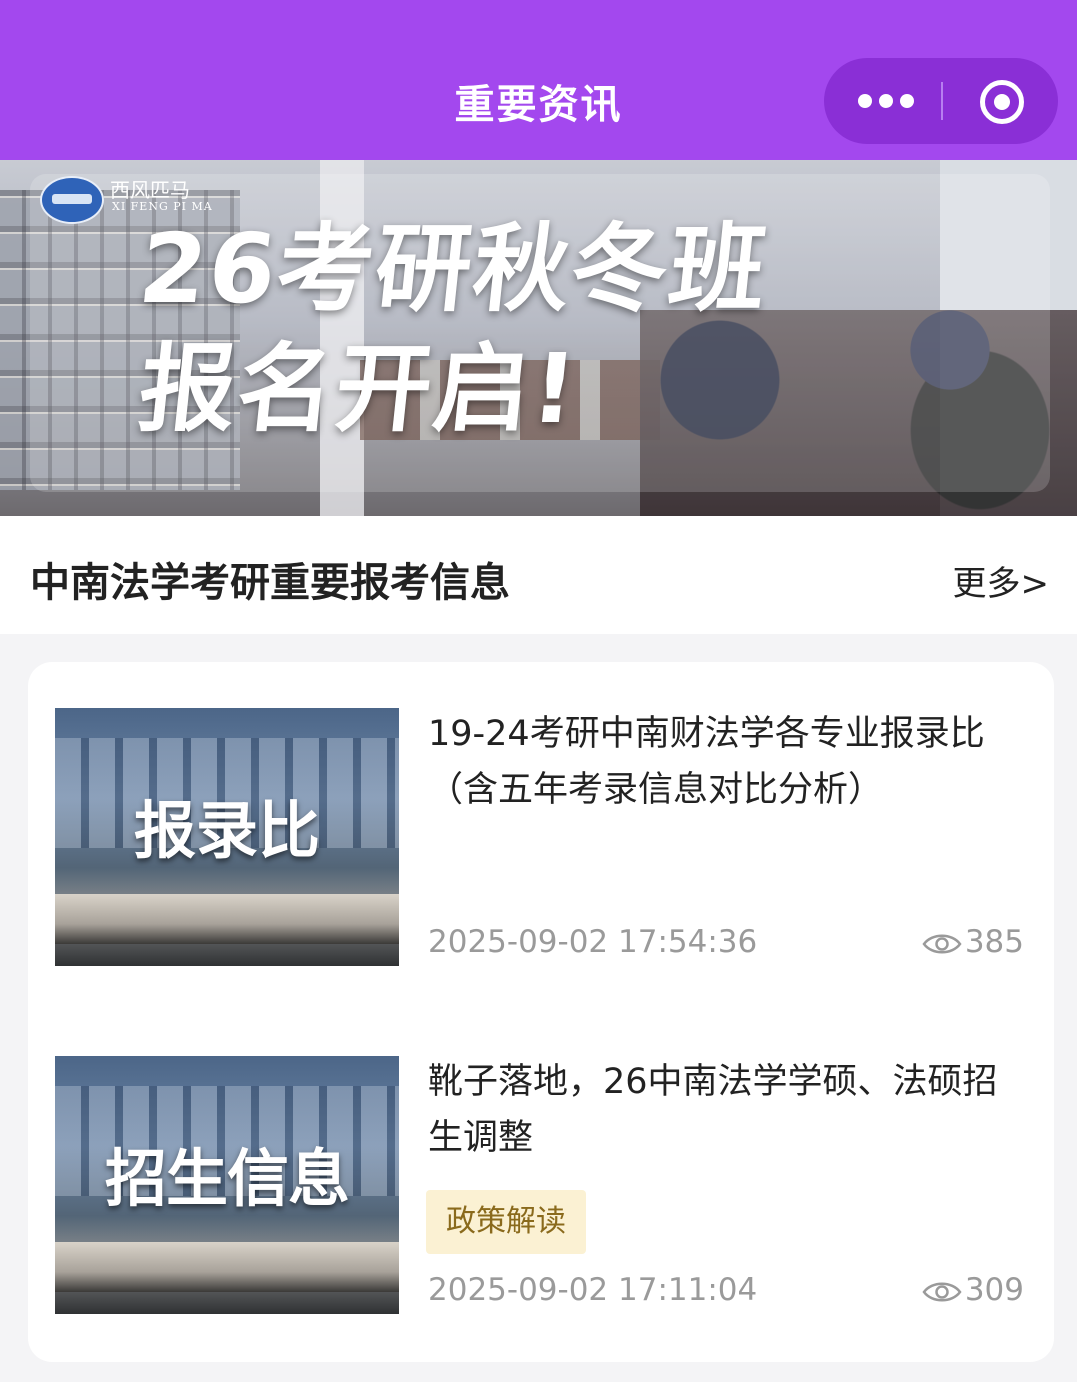 The image size is (1077, 1382). What do you see at coordinates (72, 200) in the screenshot?
I see `brand-logo-icon` at bounding box center [72, 200].